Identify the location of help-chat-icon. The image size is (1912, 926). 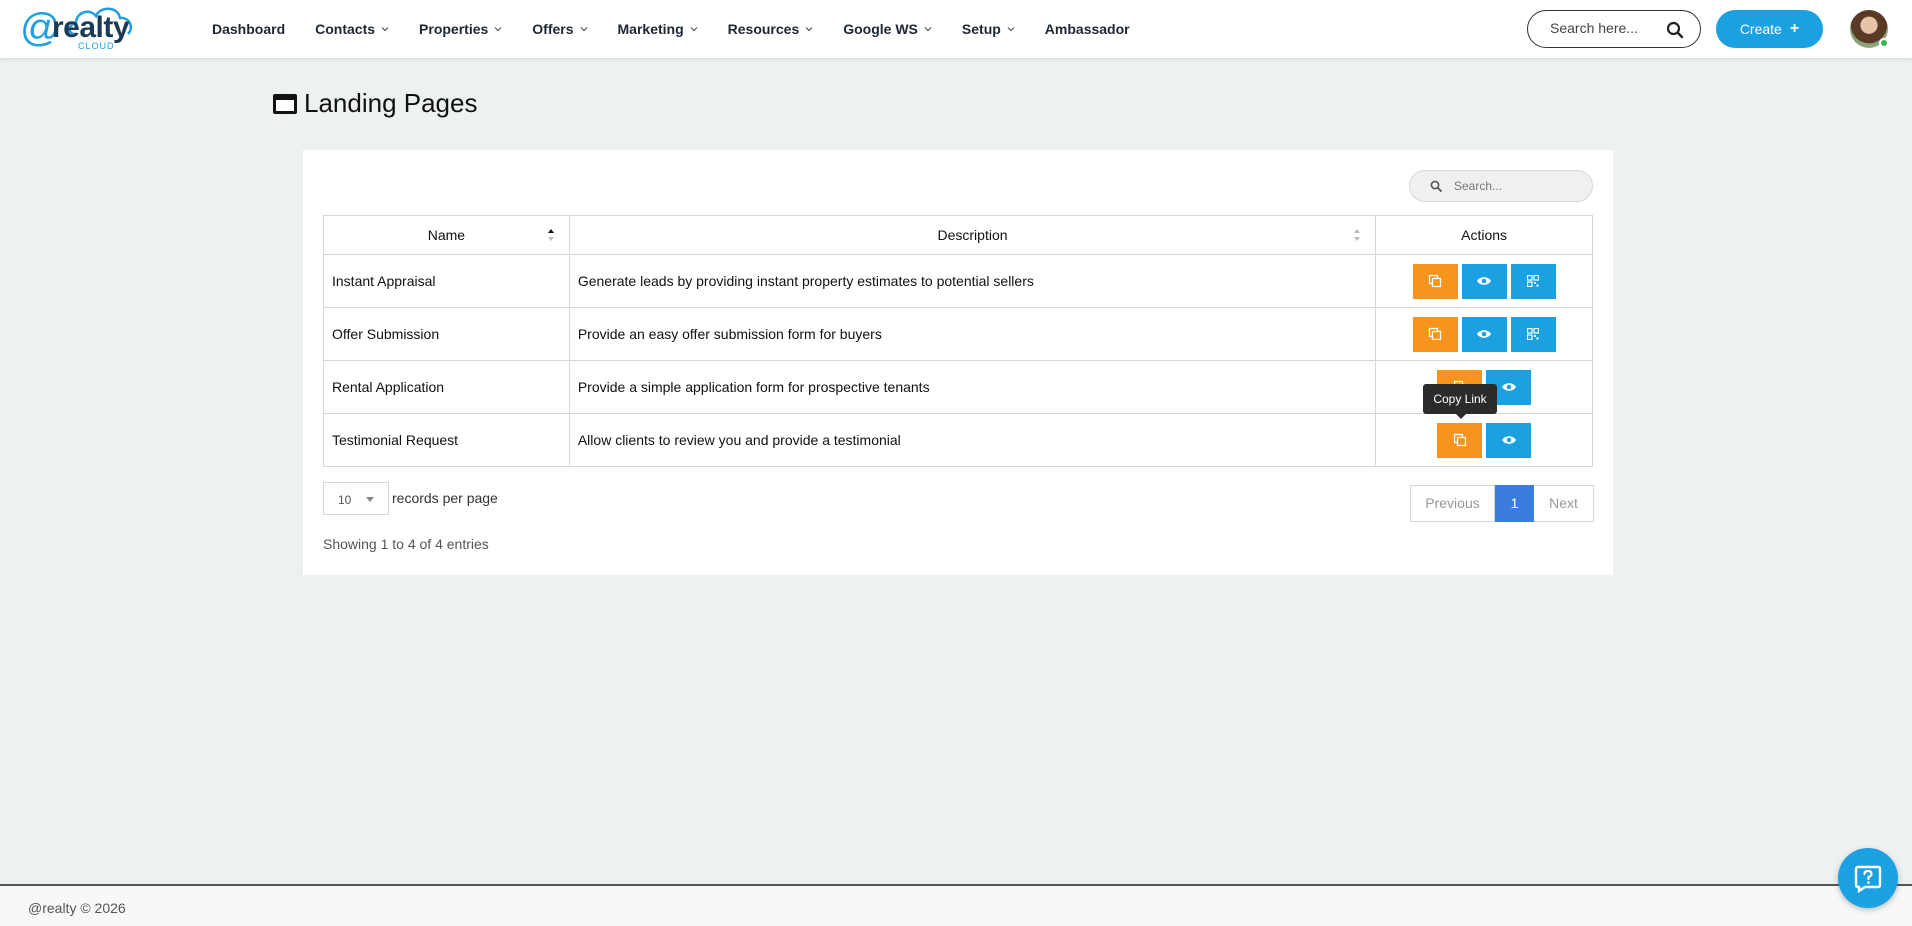
(1868, 879).